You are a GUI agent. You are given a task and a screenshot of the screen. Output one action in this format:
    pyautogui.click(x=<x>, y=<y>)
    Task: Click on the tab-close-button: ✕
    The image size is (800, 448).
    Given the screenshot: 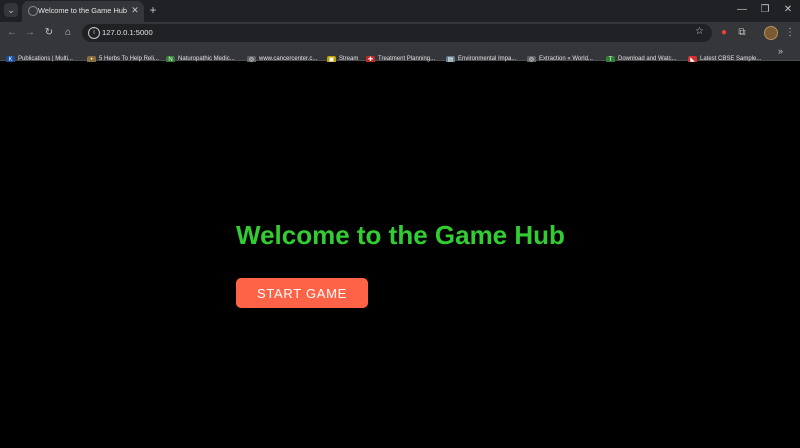 What is the action you would take?
    pyautogui.click(x=135, y=10)
    